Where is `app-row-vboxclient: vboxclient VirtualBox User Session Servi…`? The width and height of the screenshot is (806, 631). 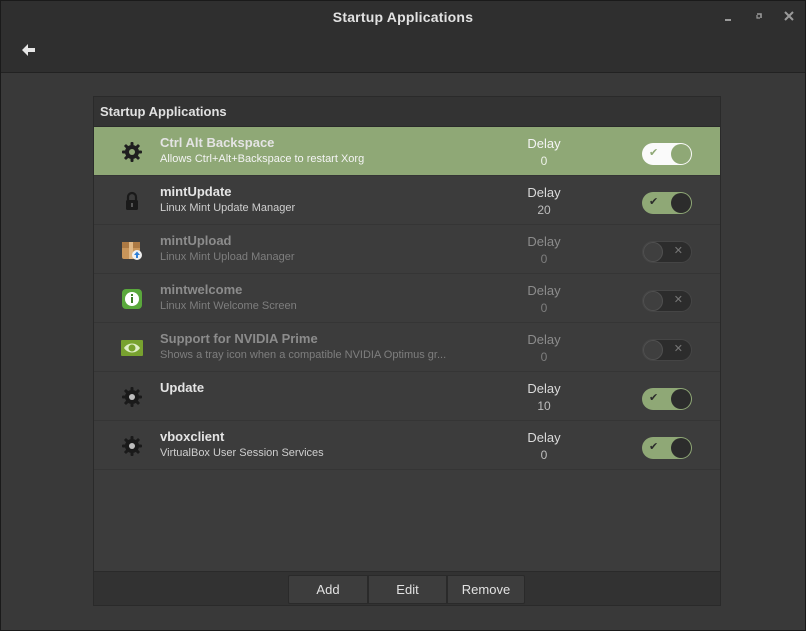 app-row-vboxclient: vboxclient VirtualBox User Session Servi… is located at coordinates (407, 445).